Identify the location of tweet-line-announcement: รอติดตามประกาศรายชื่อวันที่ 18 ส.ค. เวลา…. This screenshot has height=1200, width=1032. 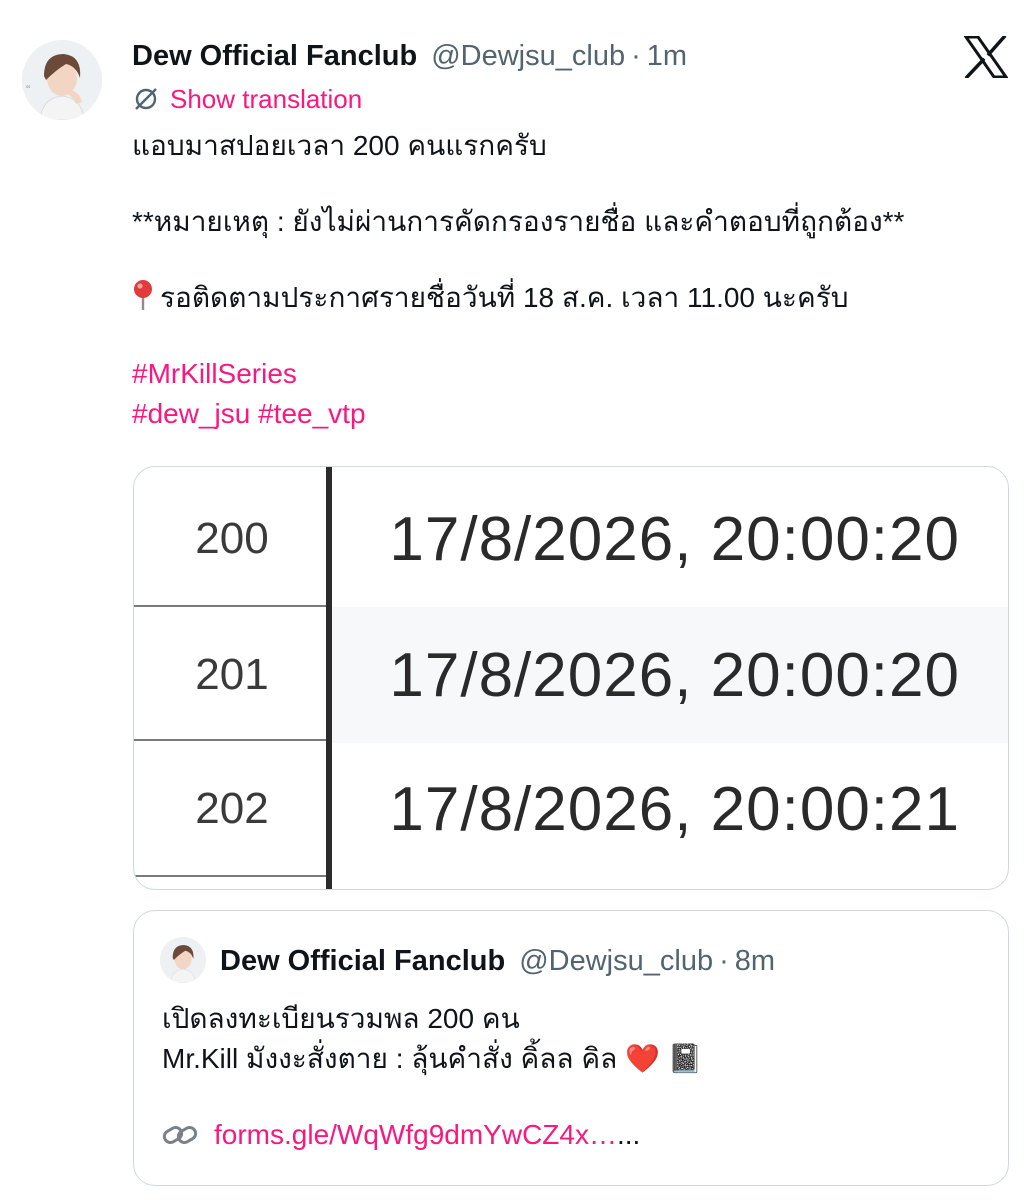
(572, 298).